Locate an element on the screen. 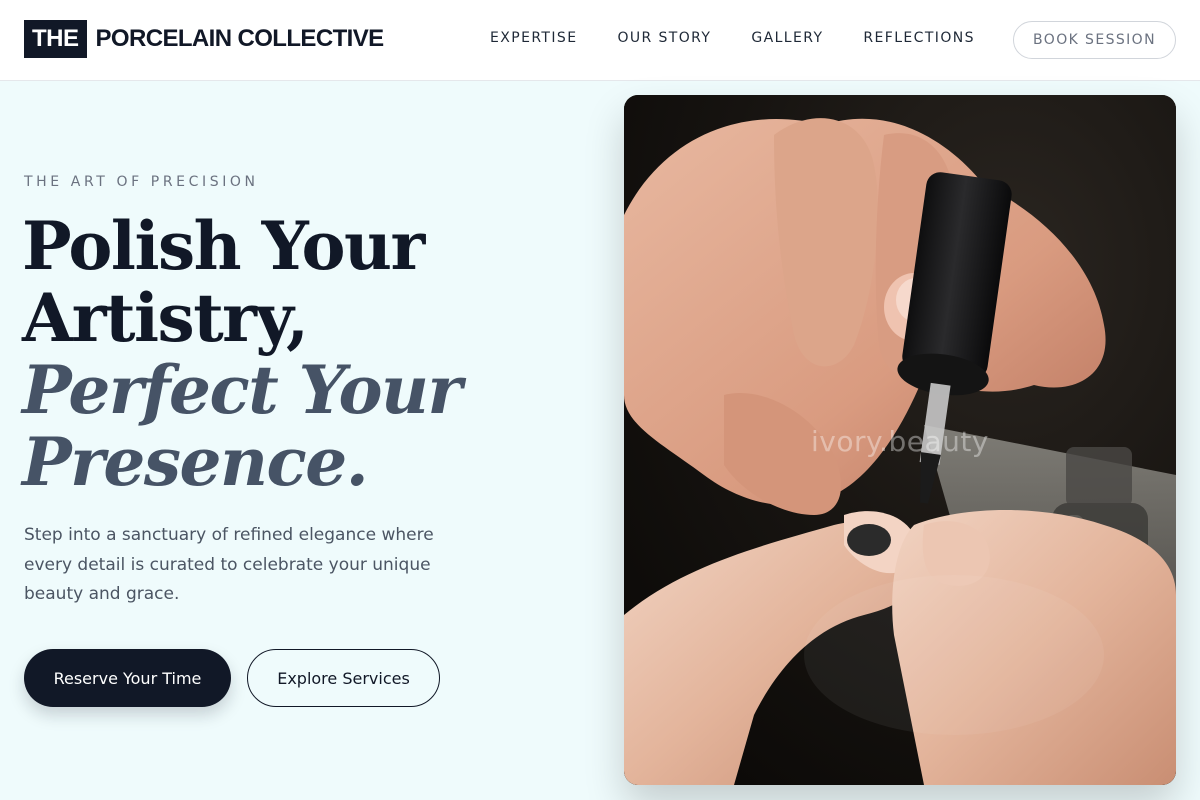  logo-text: PORCELAIN COLLECTIVE is located at coordinates (240, 38).